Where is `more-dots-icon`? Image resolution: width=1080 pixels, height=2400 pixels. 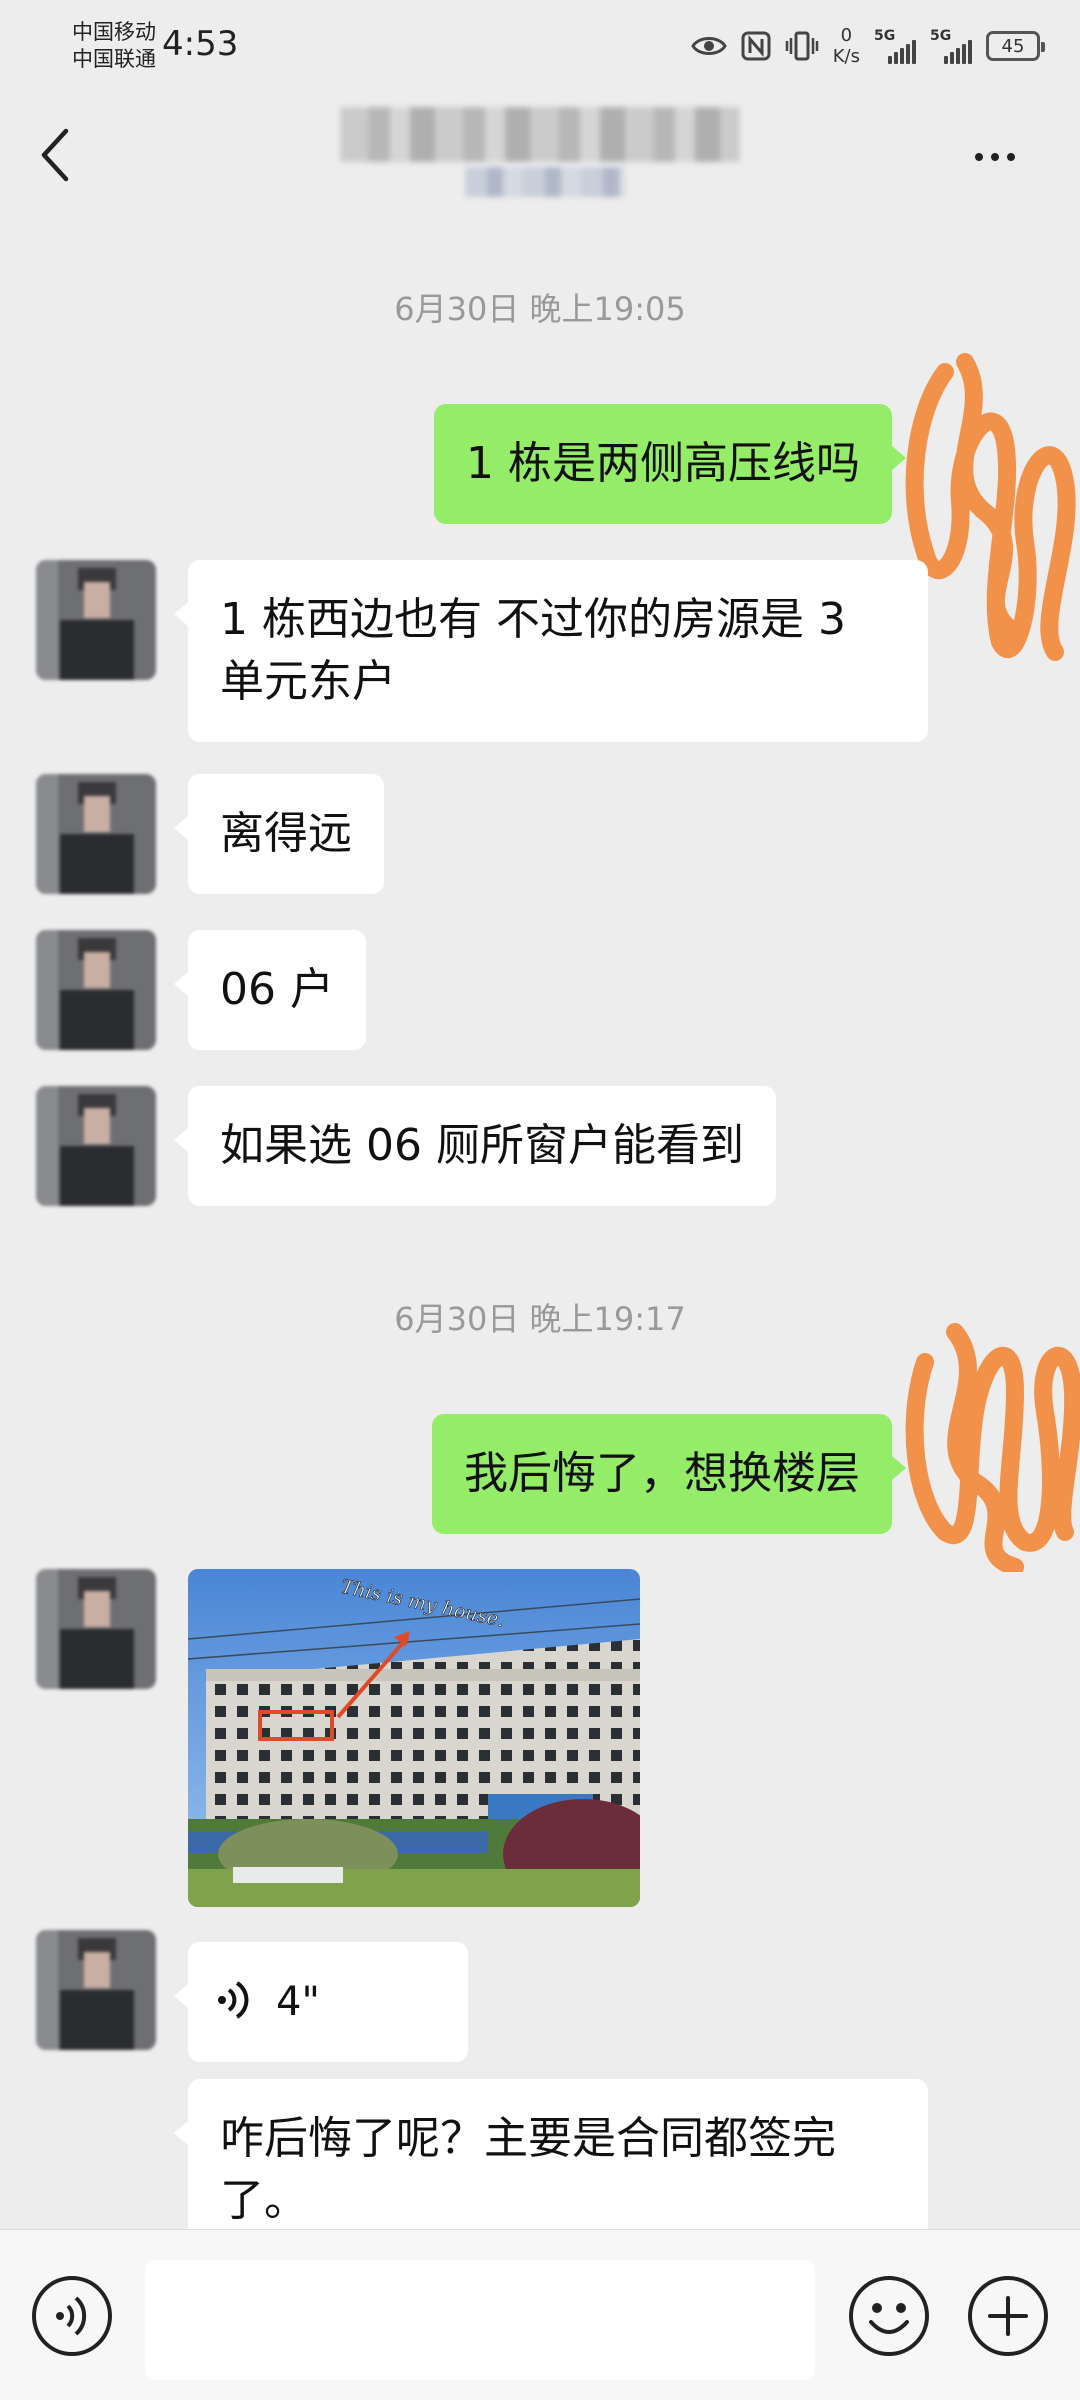
more-dots-icon is located at coordinates (979, 157).